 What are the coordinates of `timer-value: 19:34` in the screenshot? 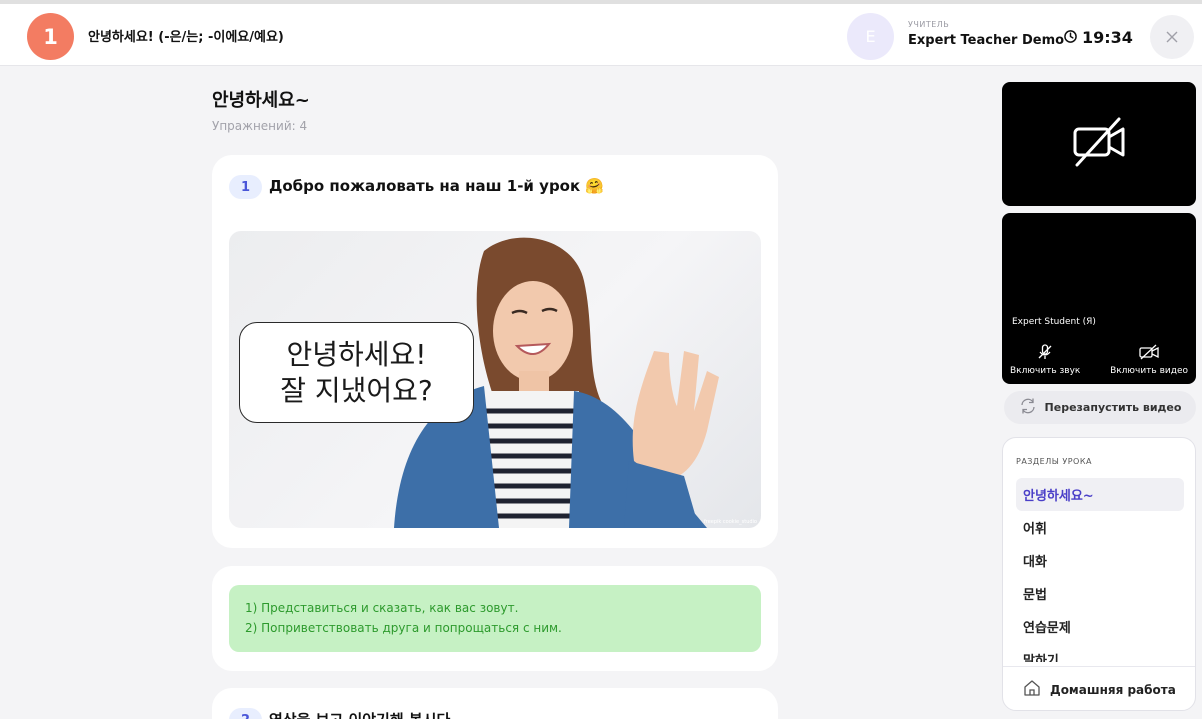 It's located at (1107, 37).